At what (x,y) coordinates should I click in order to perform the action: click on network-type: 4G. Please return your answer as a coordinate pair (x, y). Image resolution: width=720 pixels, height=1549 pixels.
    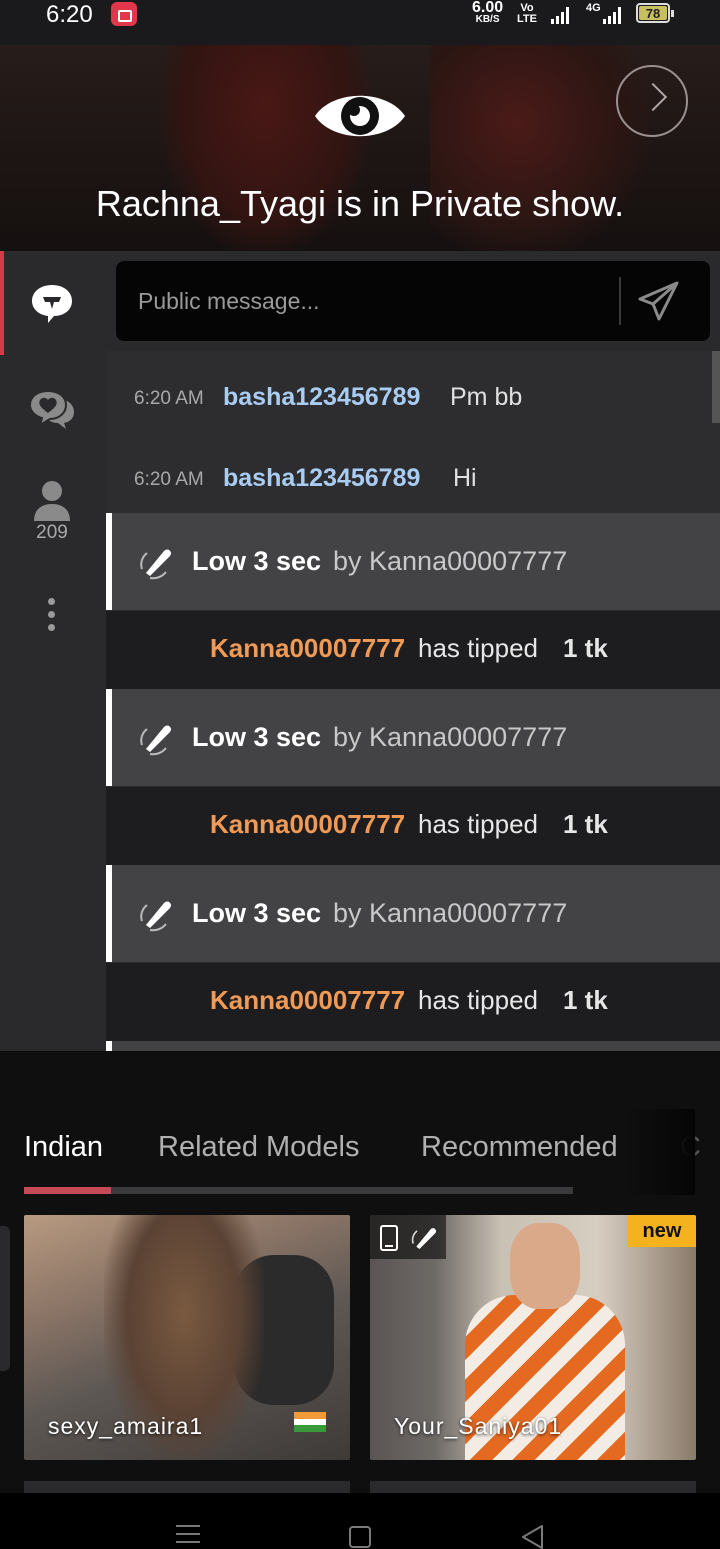
    Looking at the image, I should click on (593, 8).